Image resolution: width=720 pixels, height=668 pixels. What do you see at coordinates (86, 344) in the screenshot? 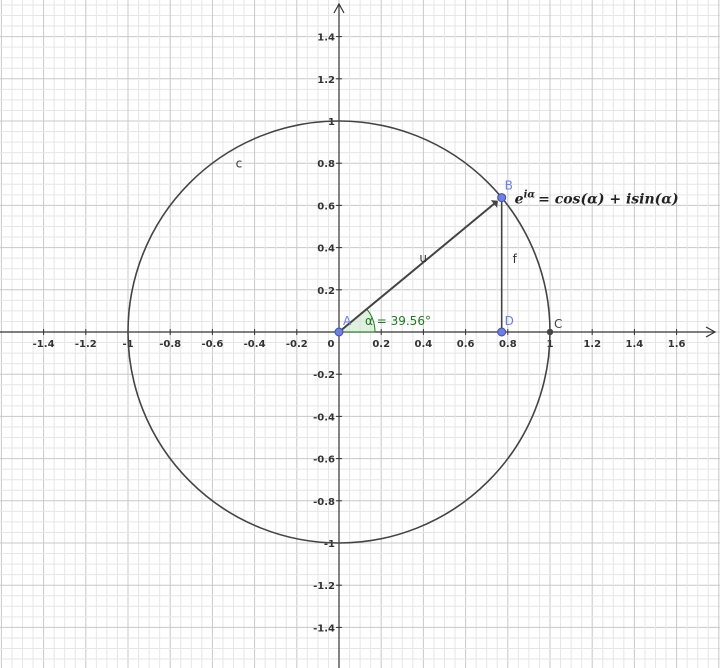
I see `x-tick-label: -1.2` at bounding box center [86, 344].